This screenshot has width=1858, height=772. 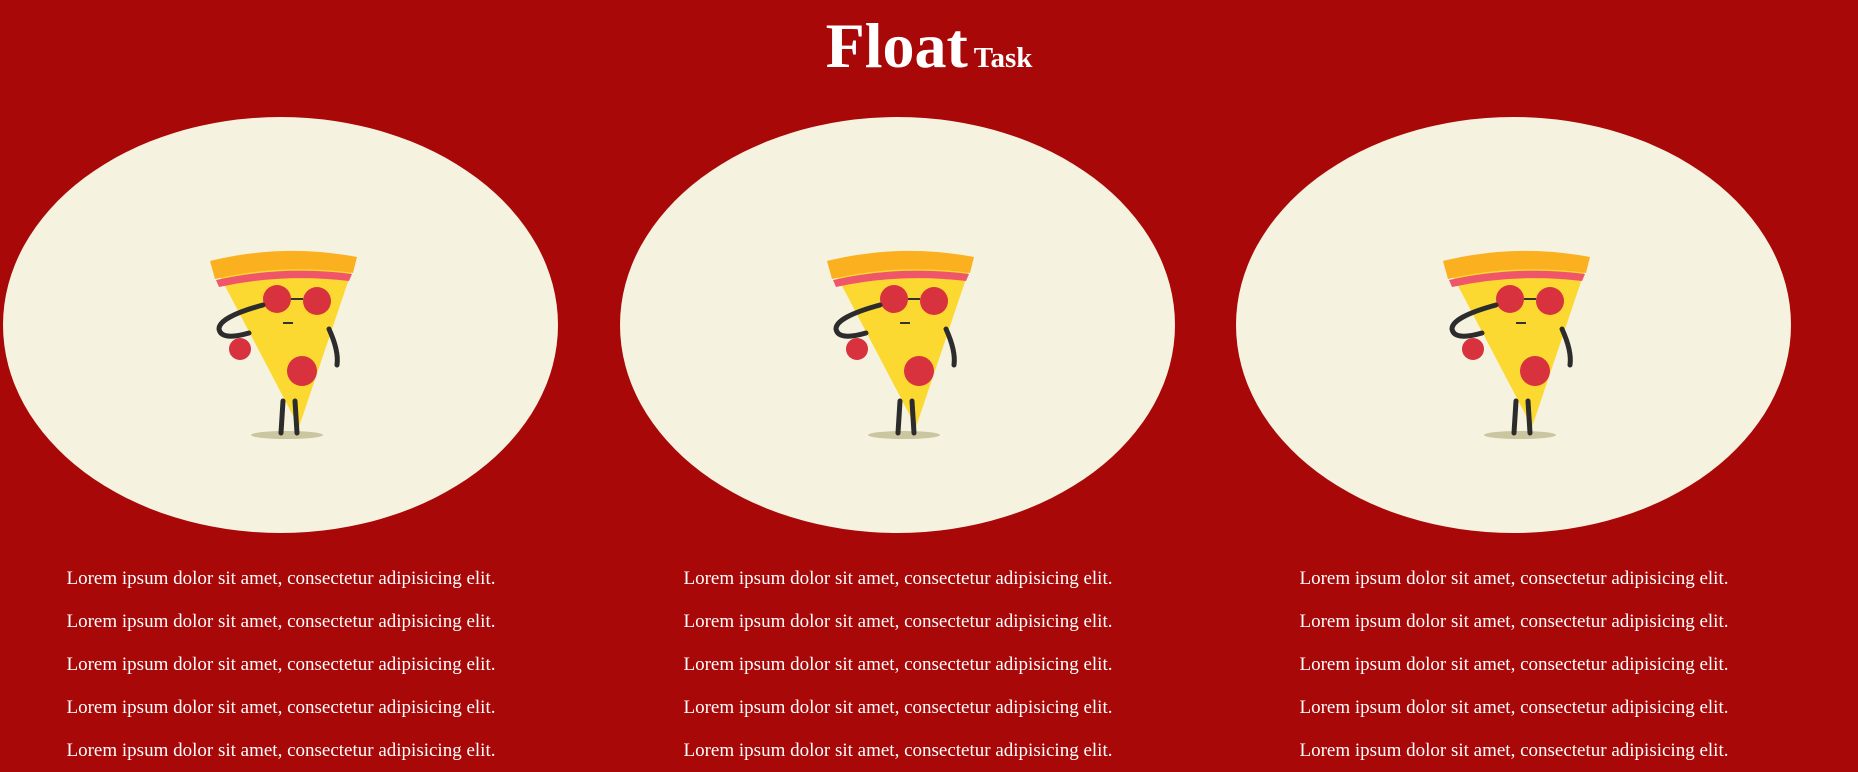 I want to click on page-title-main: Float, so click(x=896, y=45).